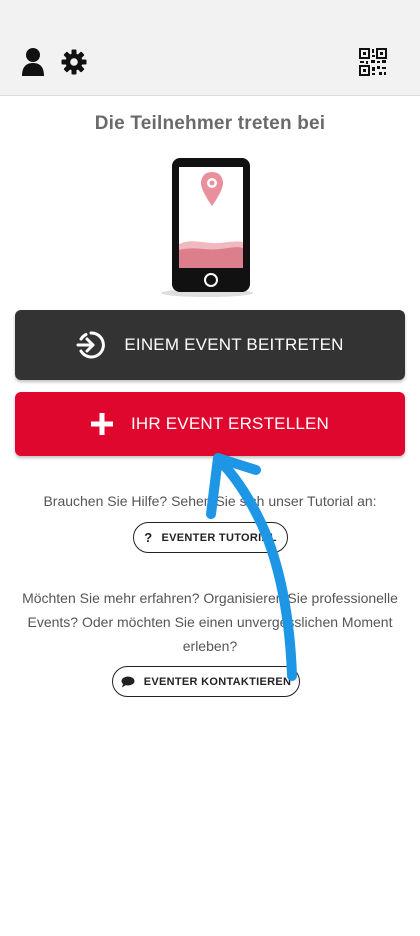 This screenshot has height=936, width=420. I want to click on tutorial-label: EVENTER TUTORIAL, so click(219, 537).